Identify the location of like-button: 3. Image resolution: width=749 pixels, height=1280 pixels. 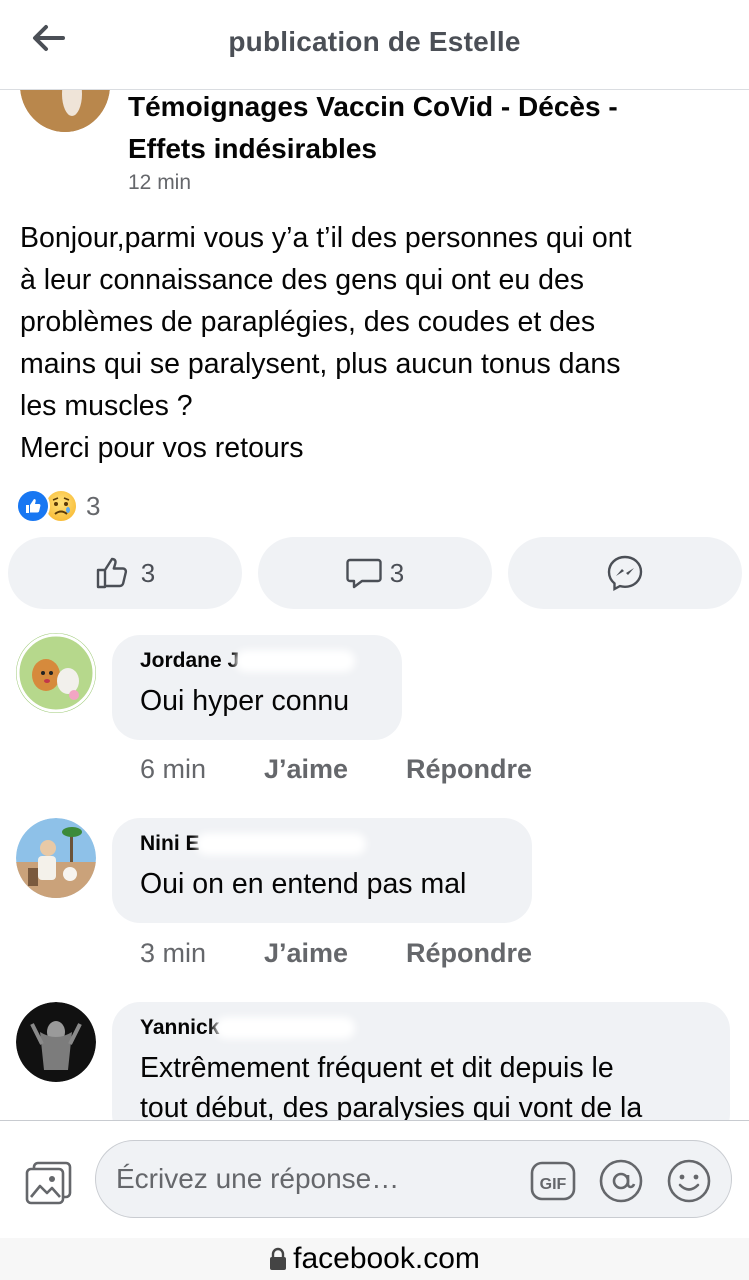
(125, 573).